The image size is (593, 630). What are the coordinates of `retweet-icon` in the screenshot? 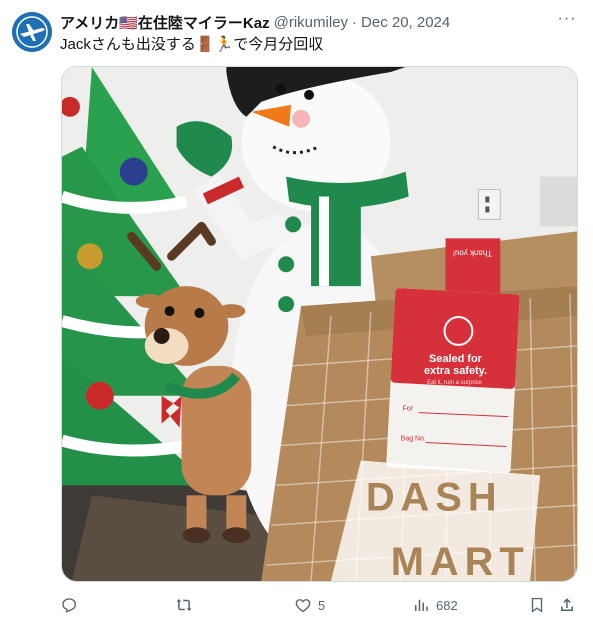 It's located at (184, 605).